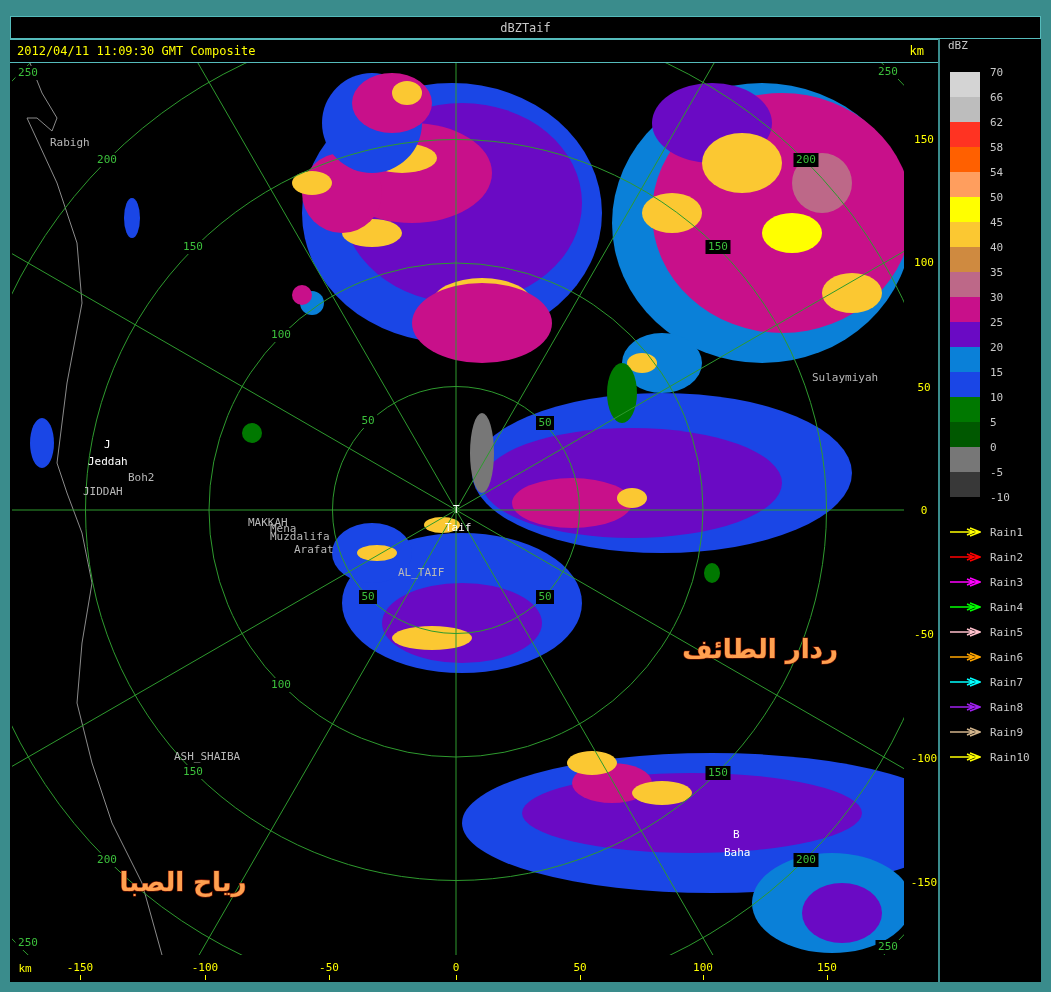 The width and height of the screenshot is (1051, 992). I want to click on scale-label: 70, so click(997, 72).